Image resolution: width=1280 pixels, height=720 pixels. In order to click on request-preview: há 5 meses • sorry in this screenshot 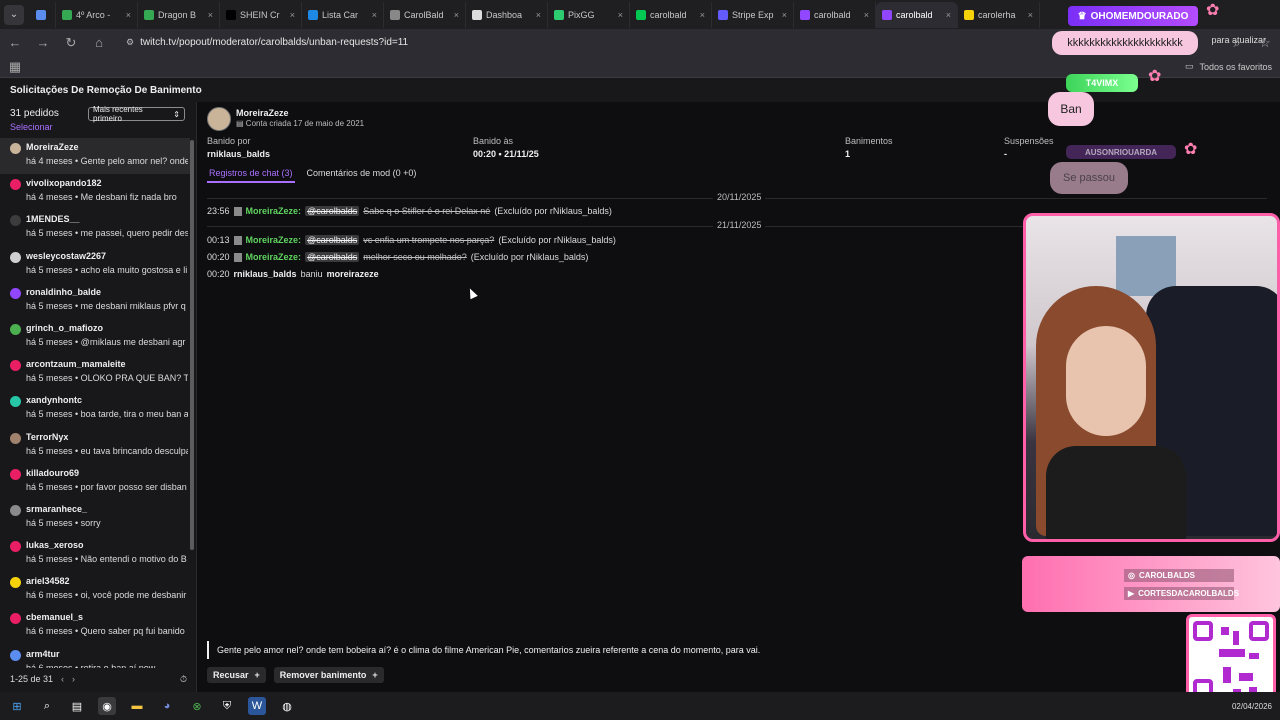, I will do `click(63, 522)`.